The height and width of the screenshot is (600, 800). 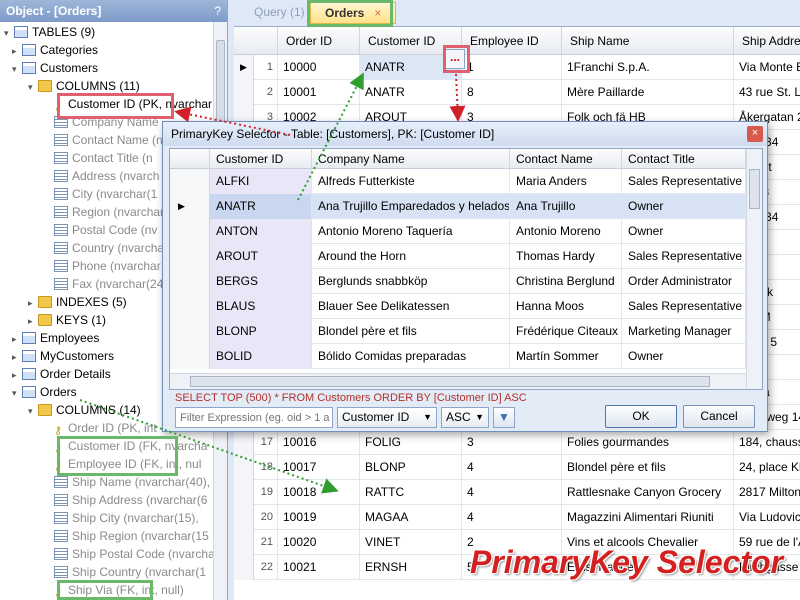 What do you see at coordinates (512, 41) in the screenshot?
I see `column-header: Employee ID` at bounding box center [512, 41].